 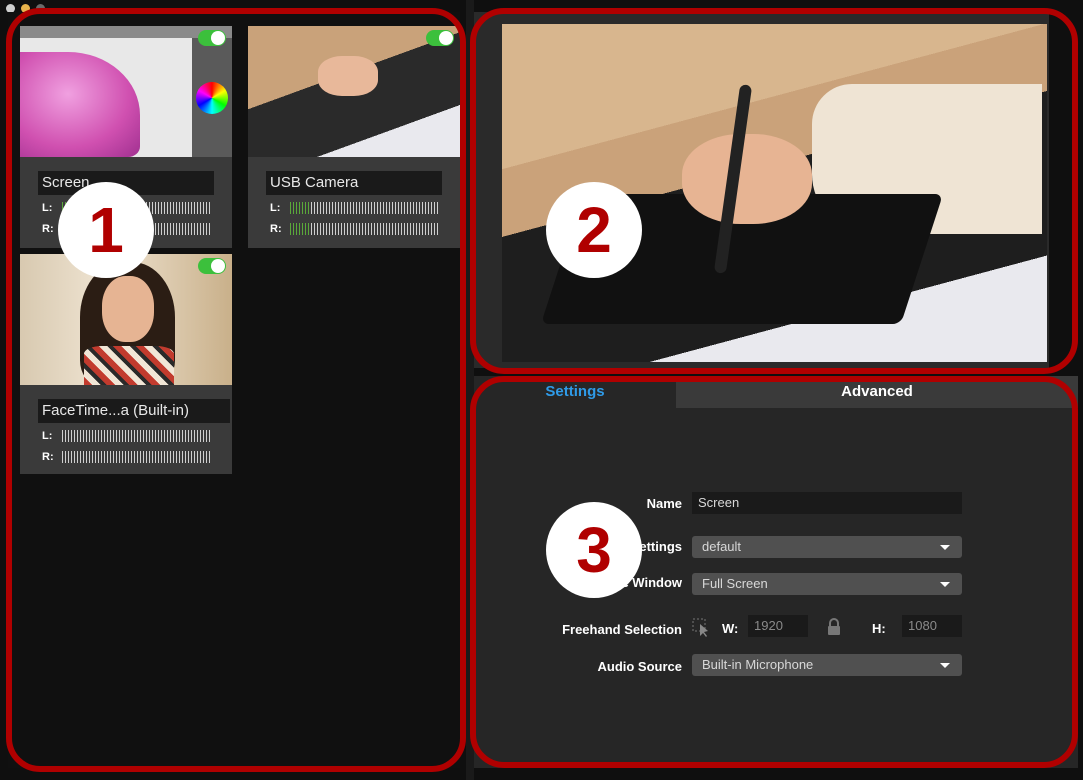 I want to click on width-field: 1920, so click(x=778, y=626).